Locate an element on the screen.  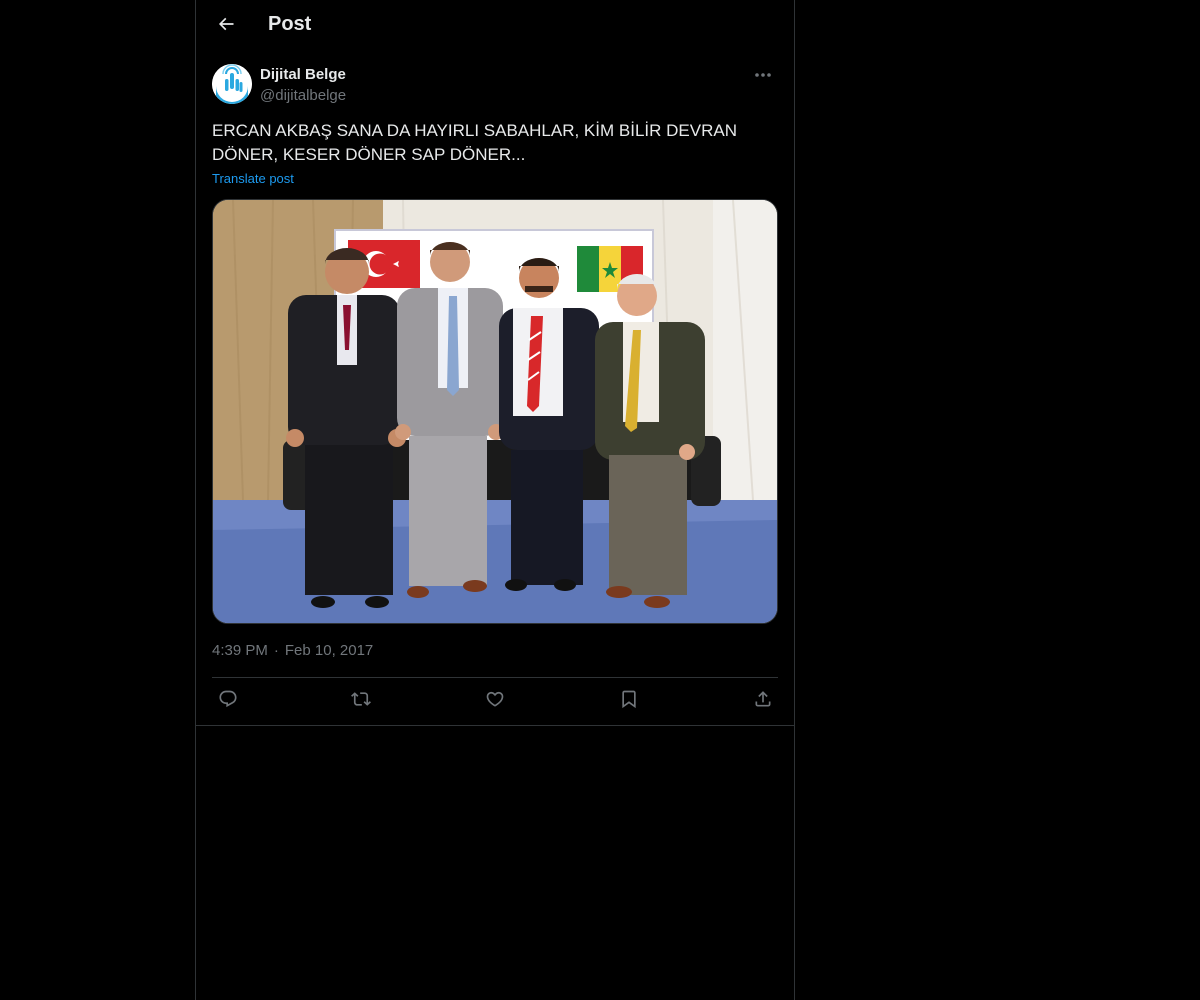
share-button is located at coordinates (763, 701).